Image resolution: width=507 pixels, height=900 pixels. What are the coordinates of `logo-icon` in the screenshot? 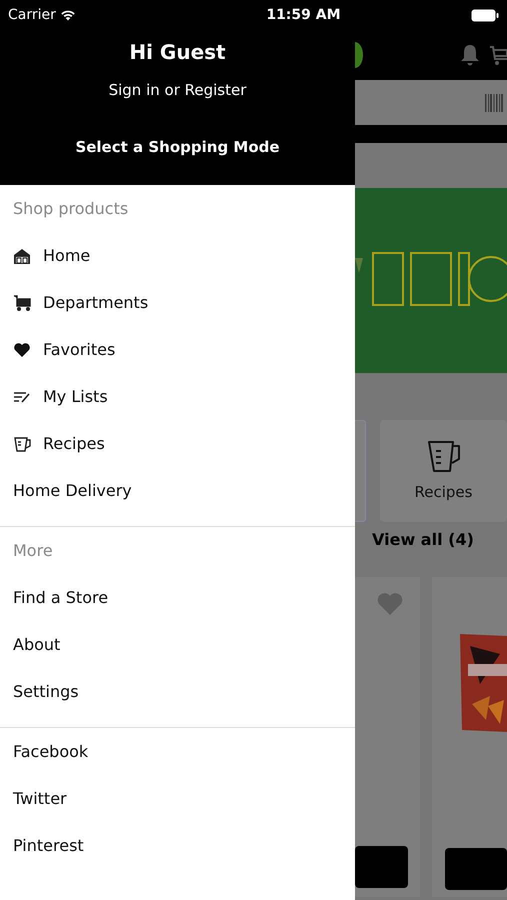 It's located at (359, 55).